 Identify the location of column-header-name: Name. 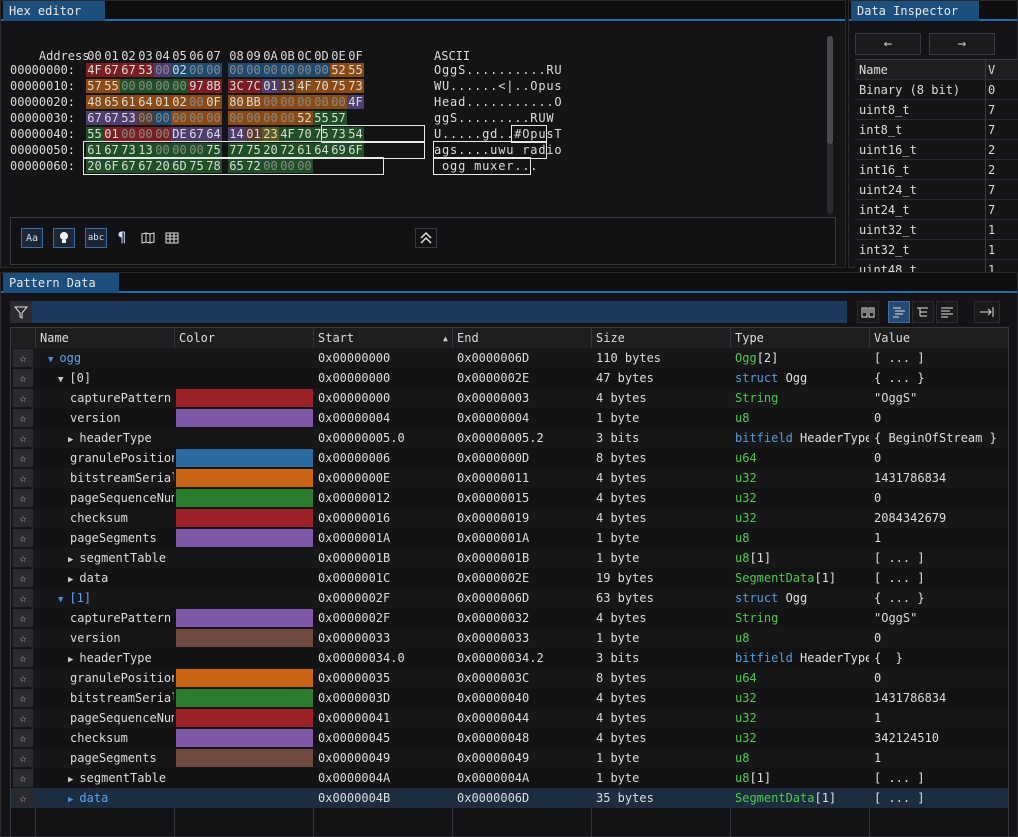
(105, 338).